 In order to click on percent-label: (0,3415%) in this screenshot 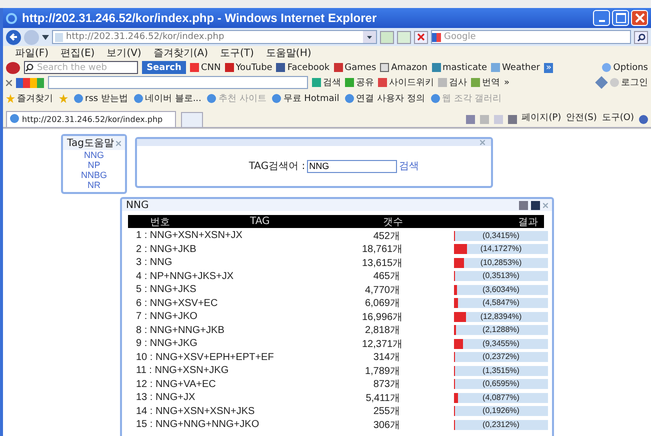, I will do `click(501, 235)`.